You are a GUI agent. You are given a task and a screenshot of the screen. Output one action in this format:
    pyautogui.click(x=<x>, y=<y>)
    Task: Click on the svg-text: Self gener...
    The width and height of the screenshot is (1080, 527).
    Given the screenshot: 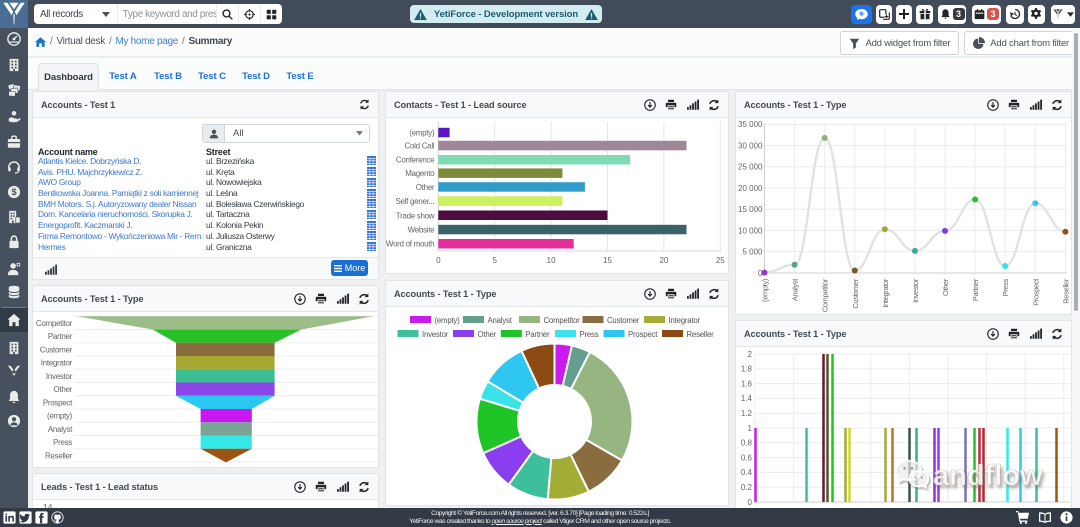 What is the action you would take?
    pyautogui.click(x=415, y=201)
    